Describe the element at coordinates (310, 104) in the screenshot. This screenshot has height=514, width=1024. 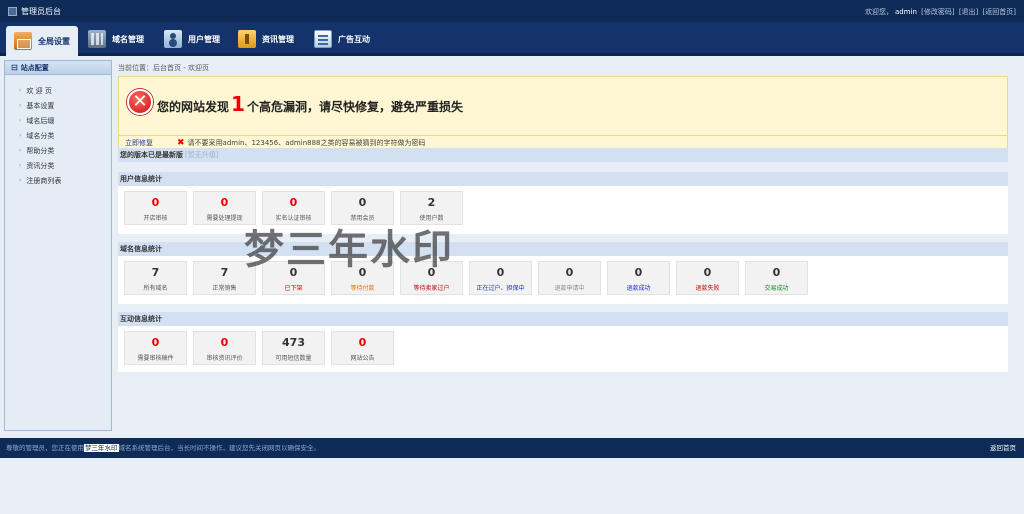
I see `alert-title: 您的网站发现 1 个高危漏洞，请尽快修复，避免严重损失` at that location.